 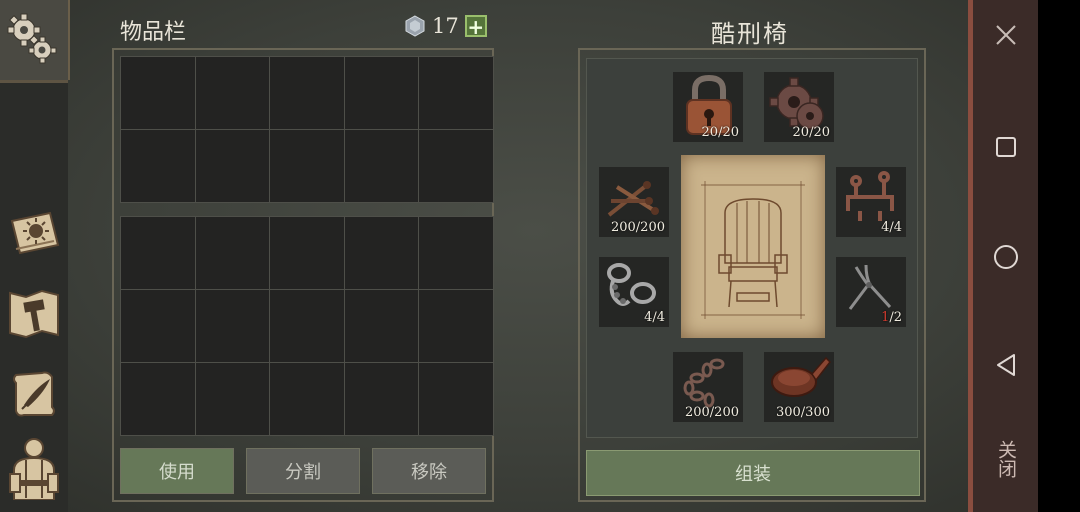 I want to click on inventory-grid-top, so click(x=307, y=129).